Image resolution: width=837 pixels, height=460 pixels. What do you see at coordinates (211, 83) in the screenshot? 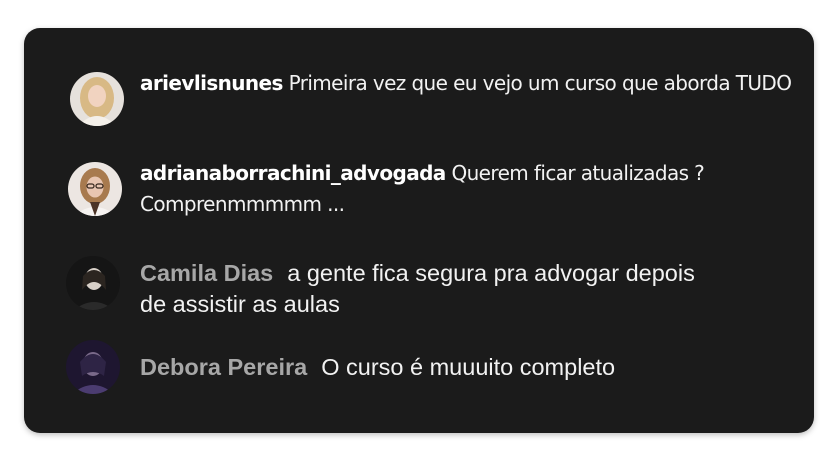
I see `comment-username: arievlisnunes` at bounding box center [211, 83].